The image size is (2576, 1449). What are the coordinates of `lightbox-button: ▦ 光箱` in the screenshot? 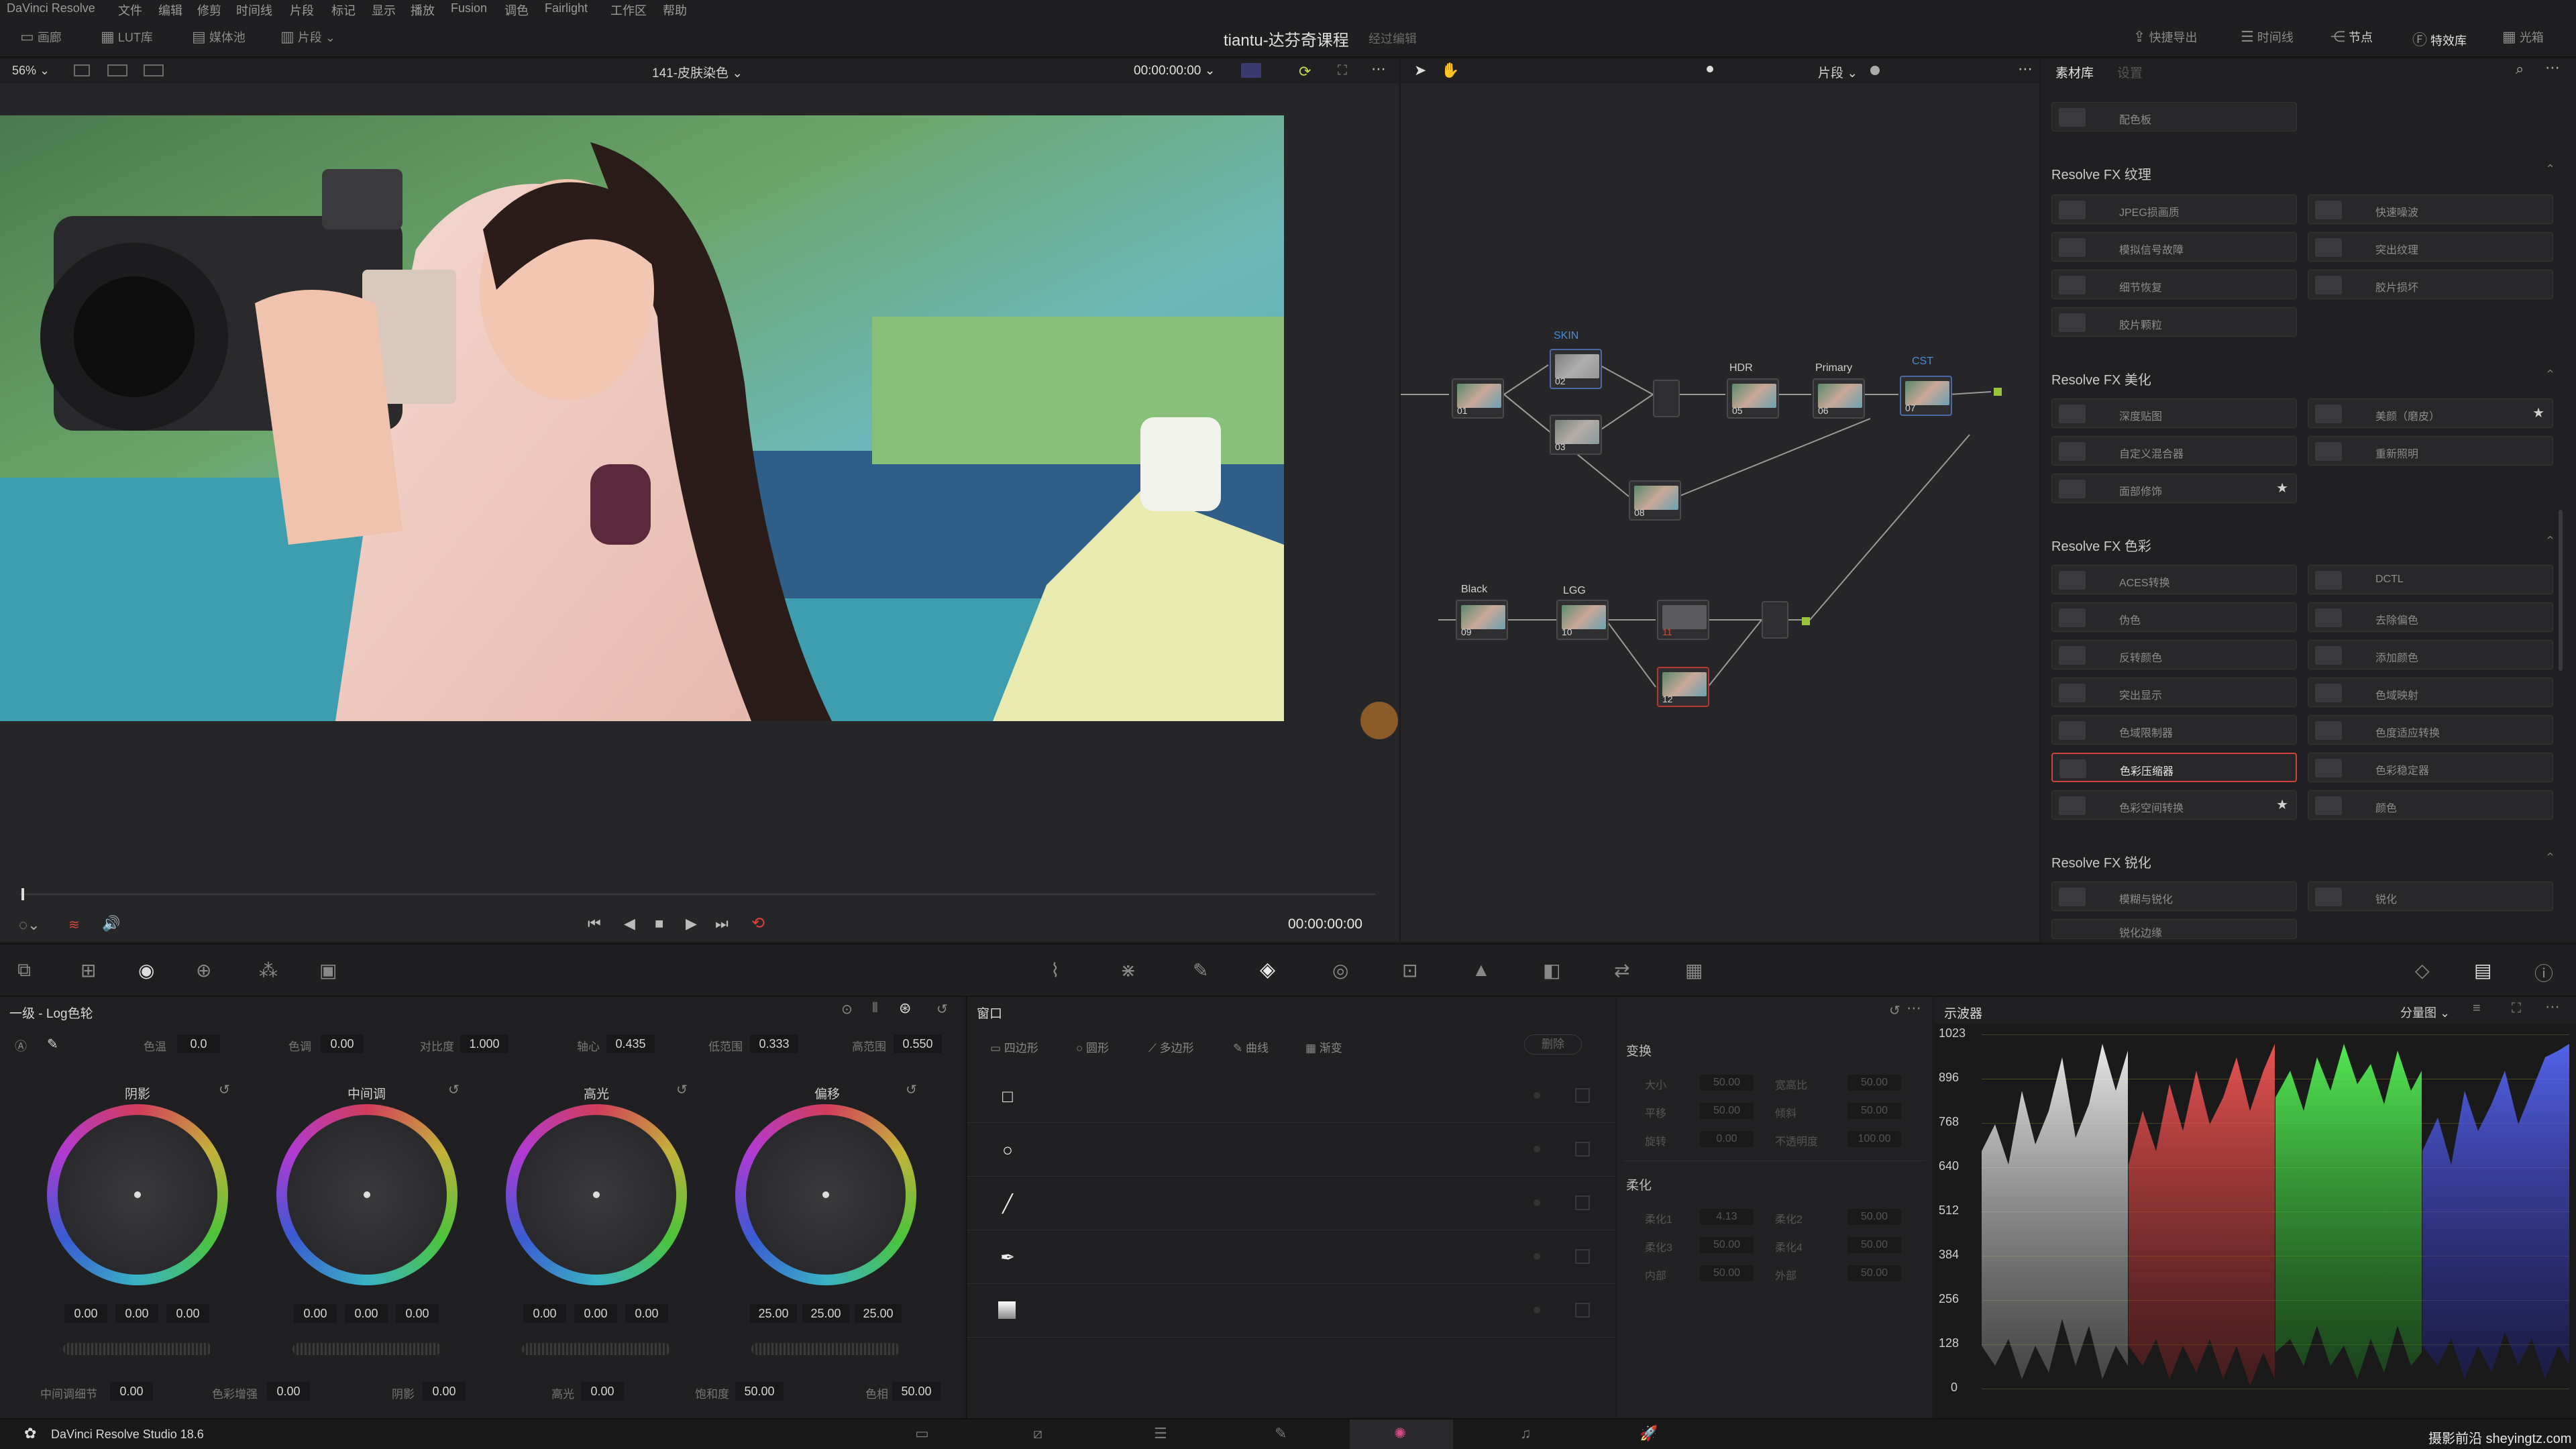 It's located at (2523, 37).